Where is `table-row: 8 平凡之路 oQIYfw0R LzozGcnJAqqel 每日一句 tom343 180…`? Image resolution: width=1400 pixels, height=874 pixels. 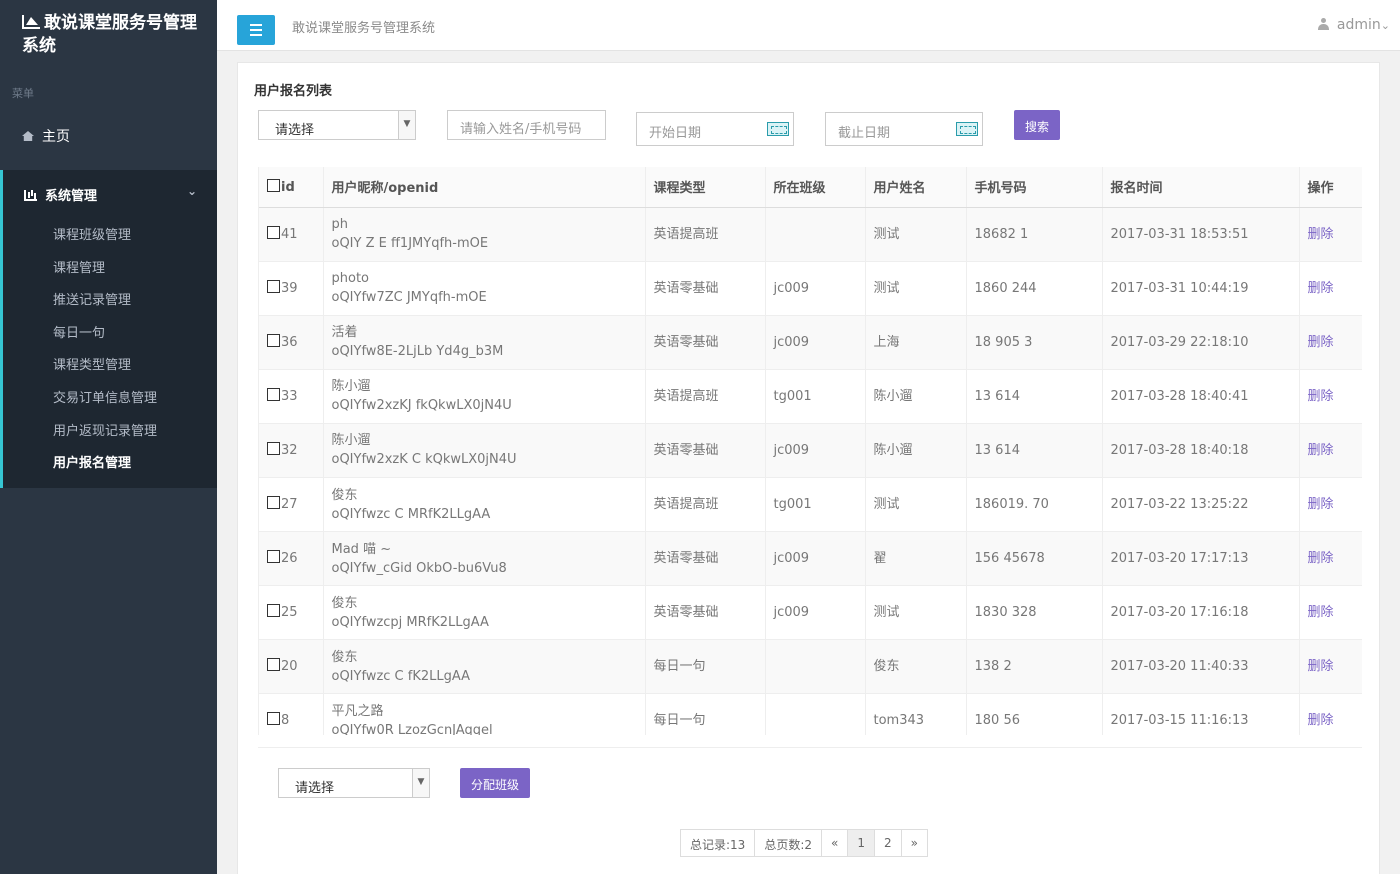
table-row: 8 平凡之路 oQIYfw0R LzozGcnJAqqel 每日一句 tom343 180… is located at coordinates (810, 714).